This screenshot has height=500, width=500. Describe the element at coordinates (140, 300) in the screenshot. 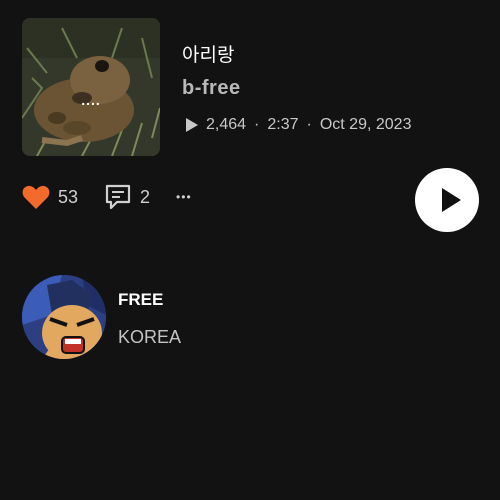

I see `profile-name: FREE` at that location.